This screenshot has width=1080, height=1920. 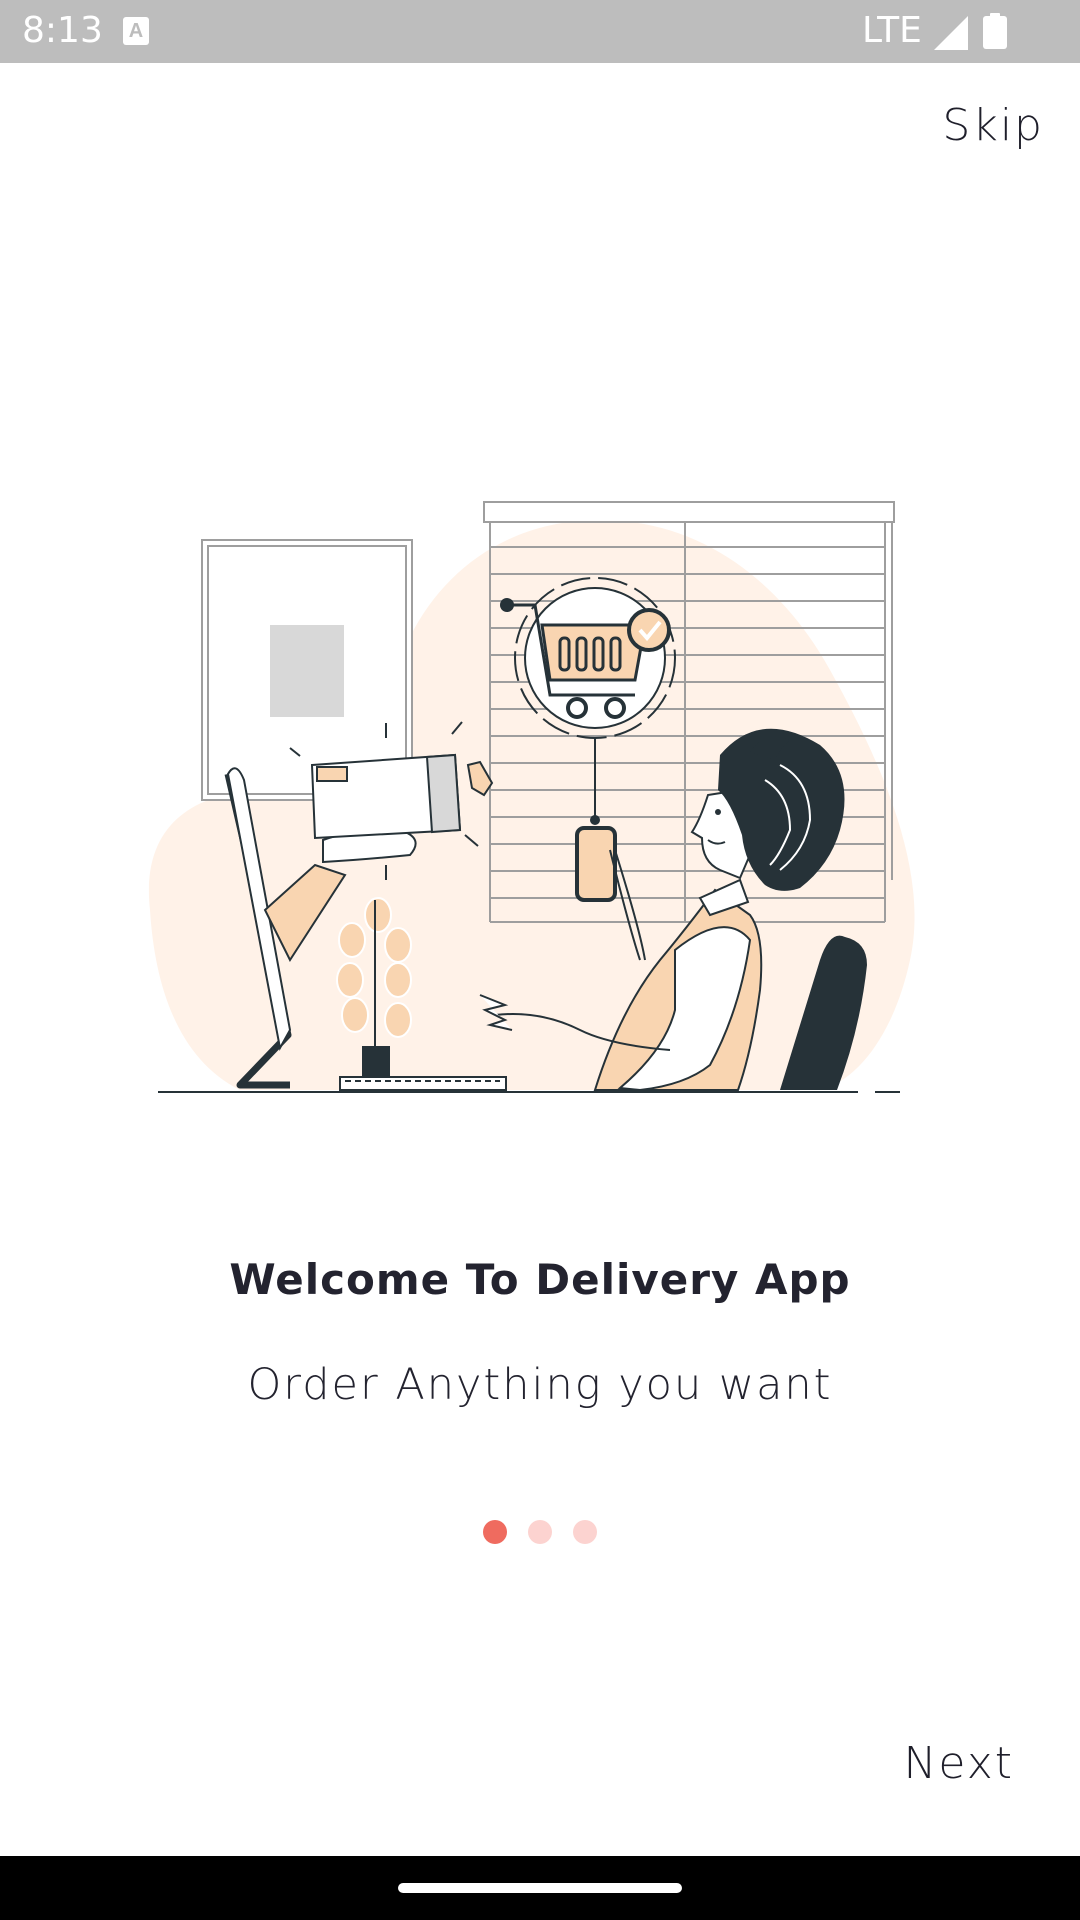 What do you see at coordinates (540, 1385) in the screenshot?
I see `welcome-subtitle: Order Anything you want` at bounding box center [540, 1385].